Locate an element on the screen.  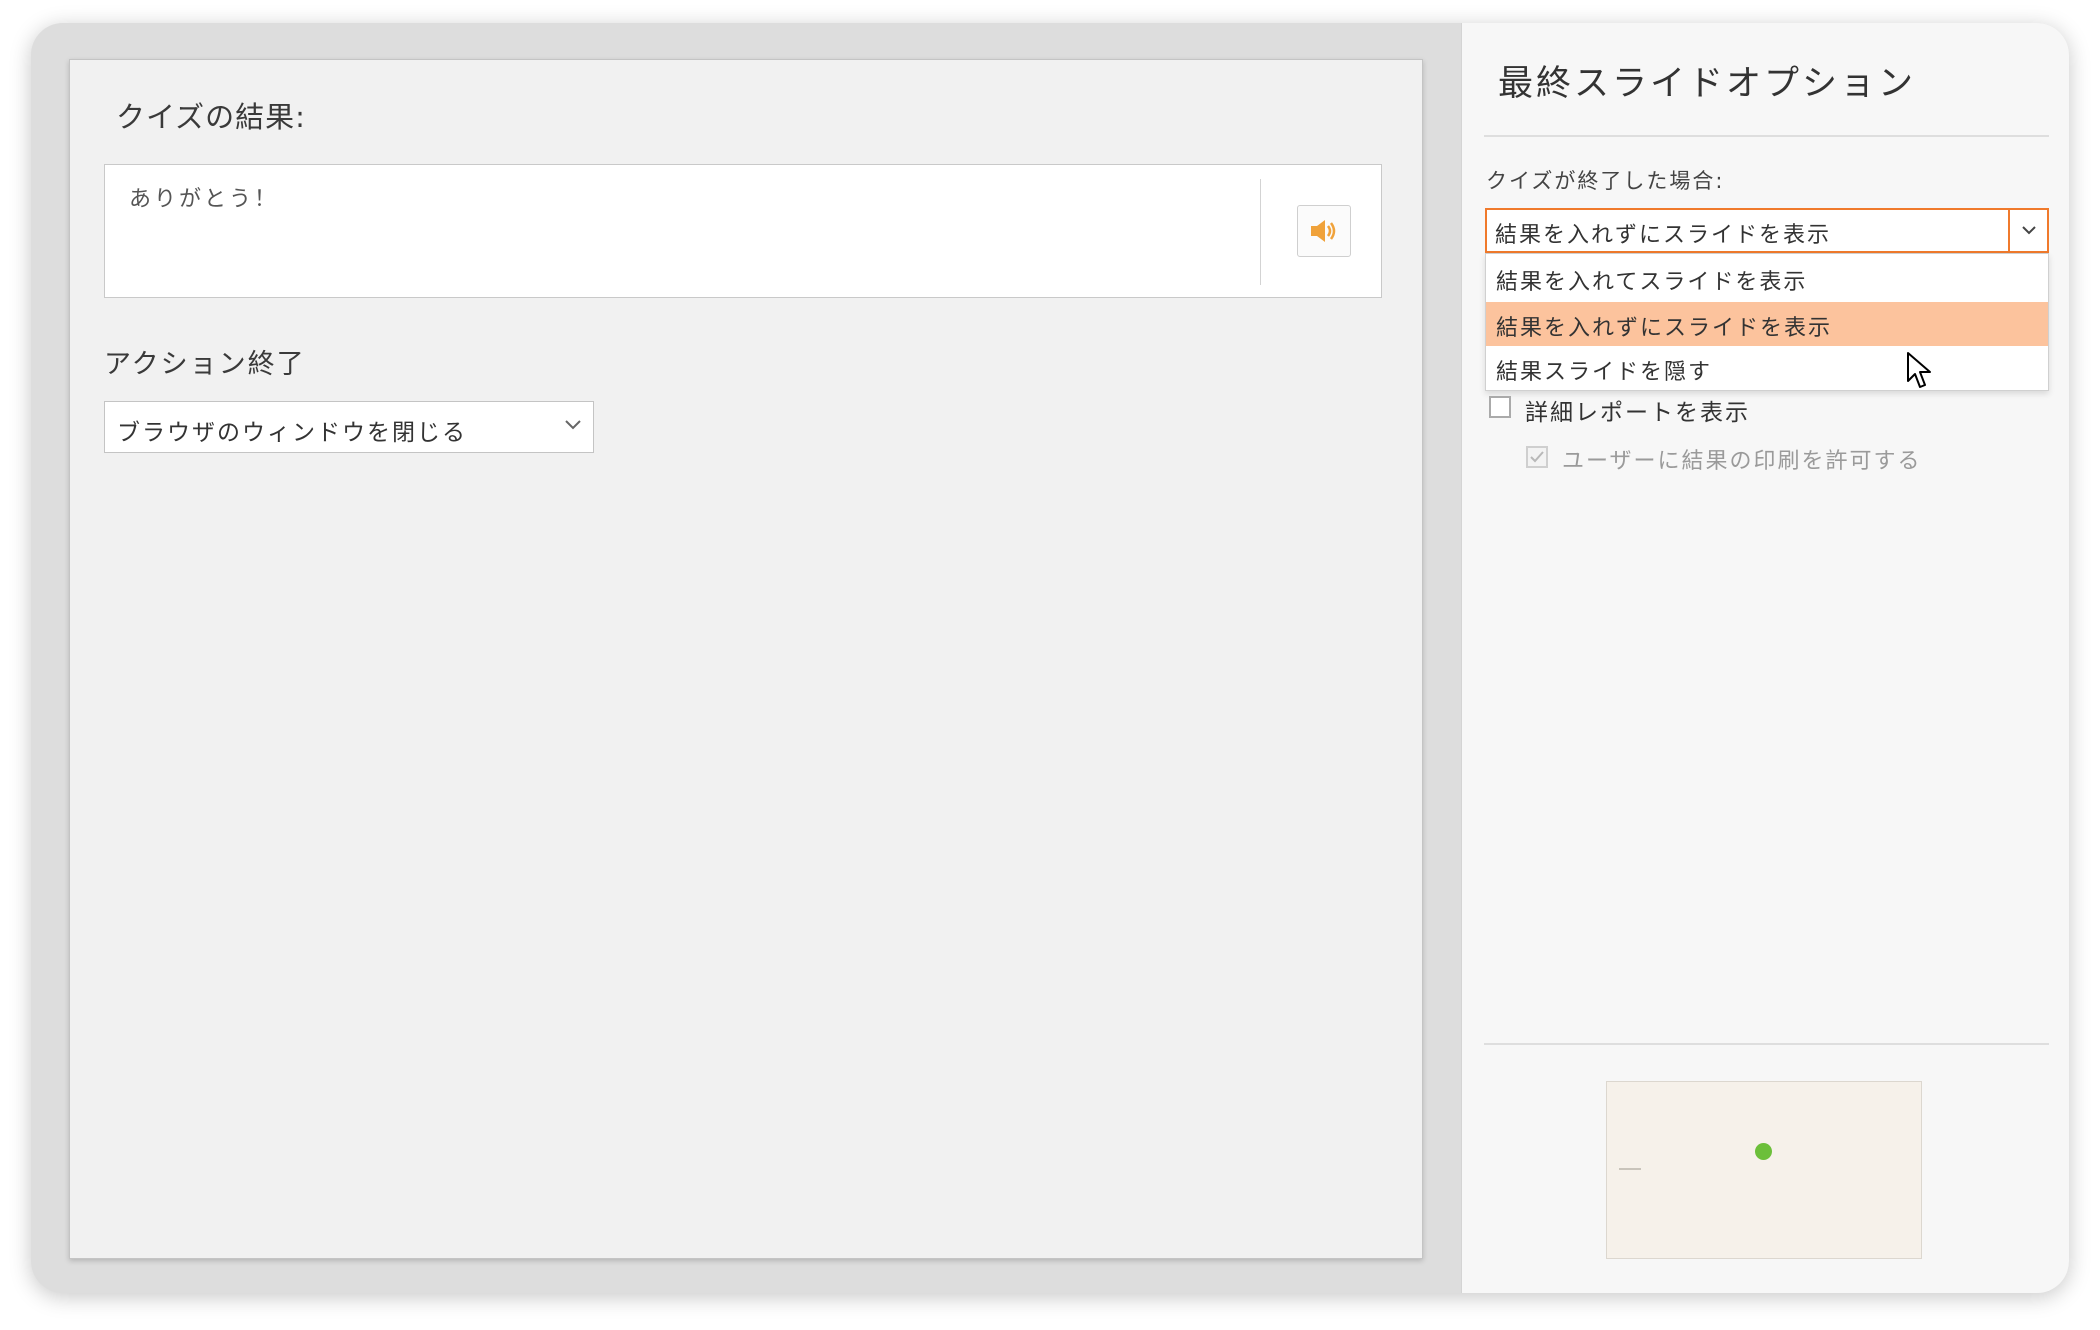
result-message-text: ありがとう！ is located at coordinates (204, 197).